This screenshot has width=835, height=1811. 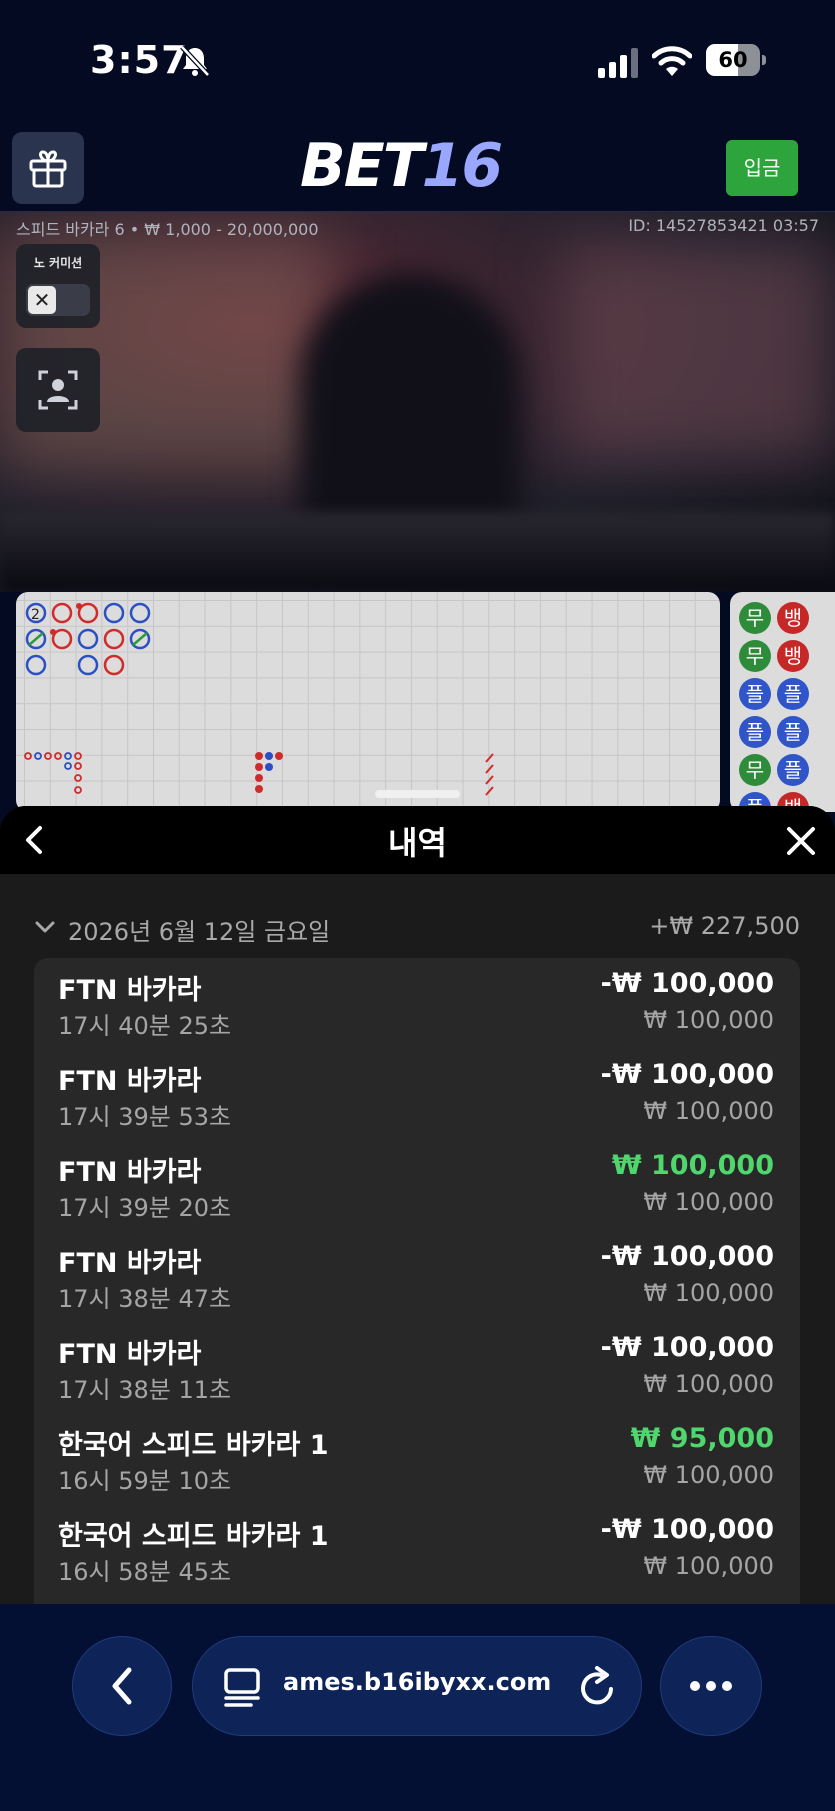 What do you see at coordinates (58, 263) in the screenshot?
I see `no-commission-label: 노 커미션` at bounding box center [58, 263].